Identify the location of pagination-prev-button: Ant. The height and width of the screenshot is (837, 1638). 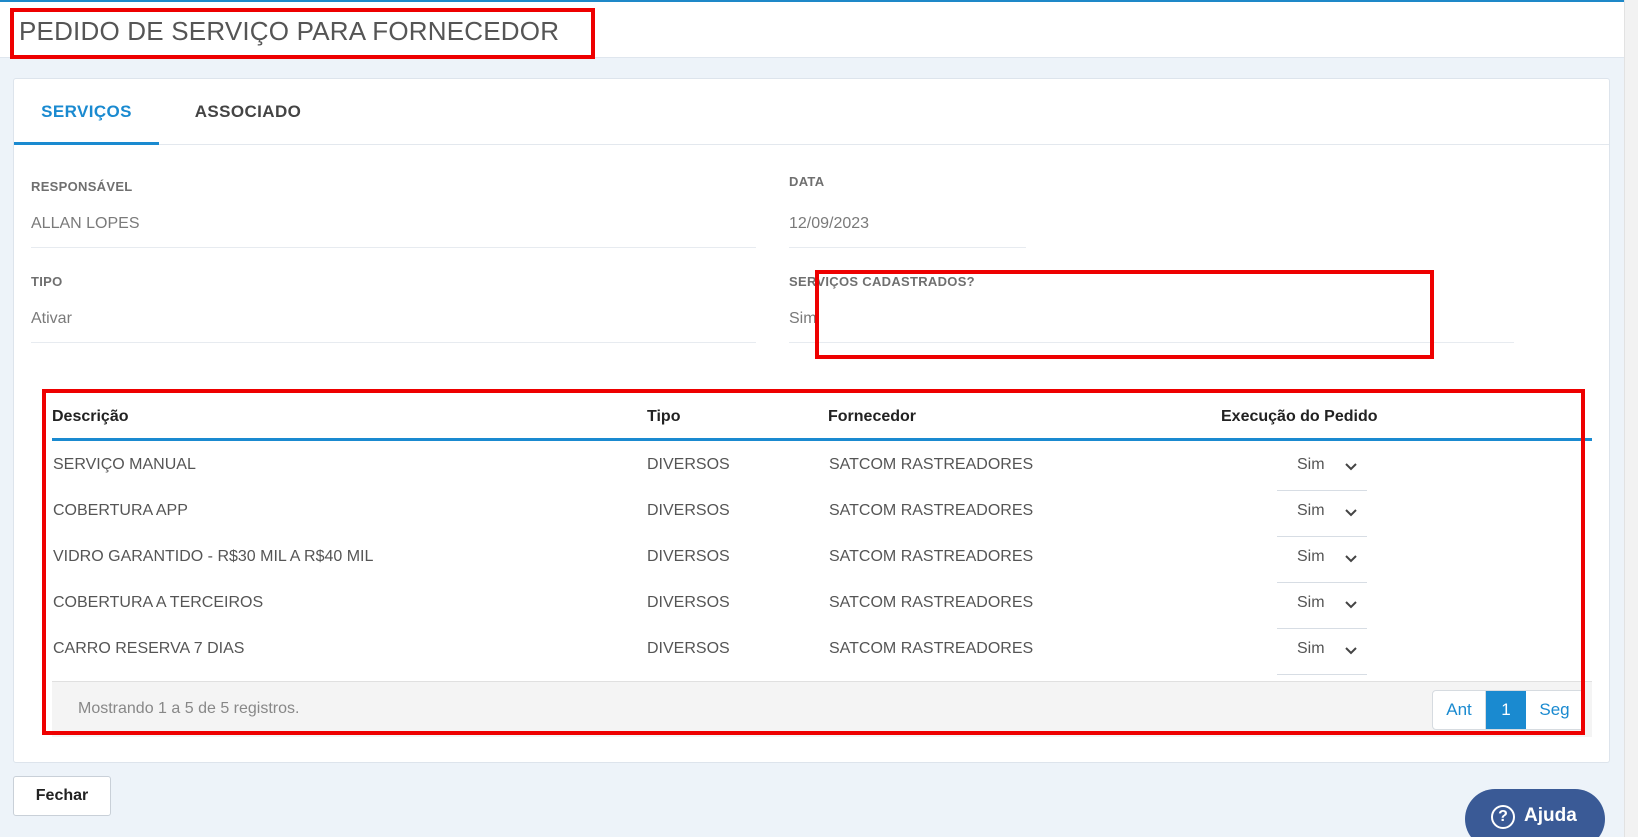
(1459, 710).